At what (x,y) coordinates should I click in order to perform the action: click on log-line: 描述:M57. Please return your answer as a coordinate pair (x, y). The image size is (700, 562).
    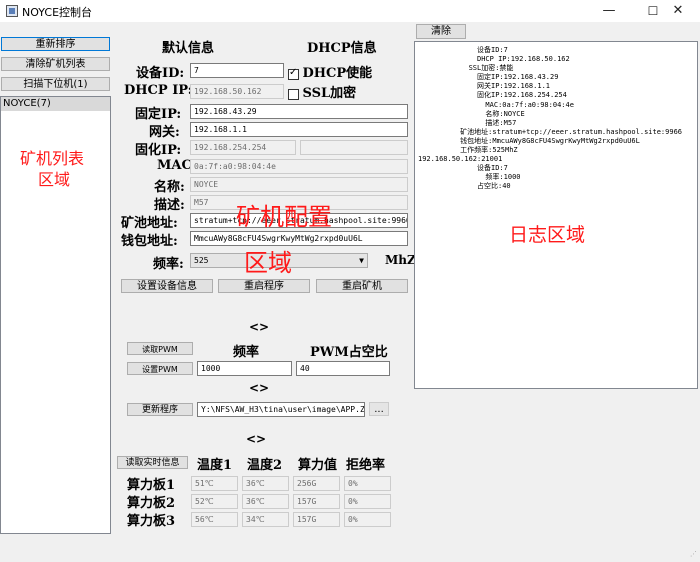
    Looking at the image, I should click on (467, 122).